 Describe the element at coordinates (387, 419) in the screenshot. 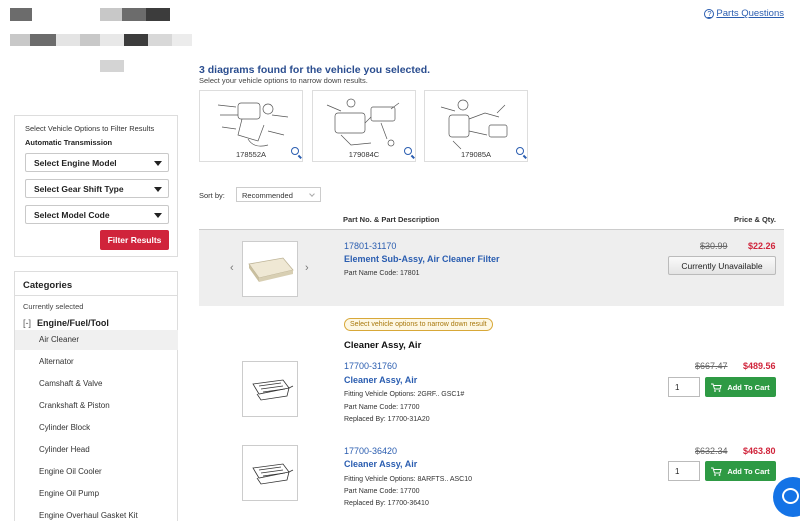

I see `replaced-by: Replaced By: 17700-31A20` at that location.